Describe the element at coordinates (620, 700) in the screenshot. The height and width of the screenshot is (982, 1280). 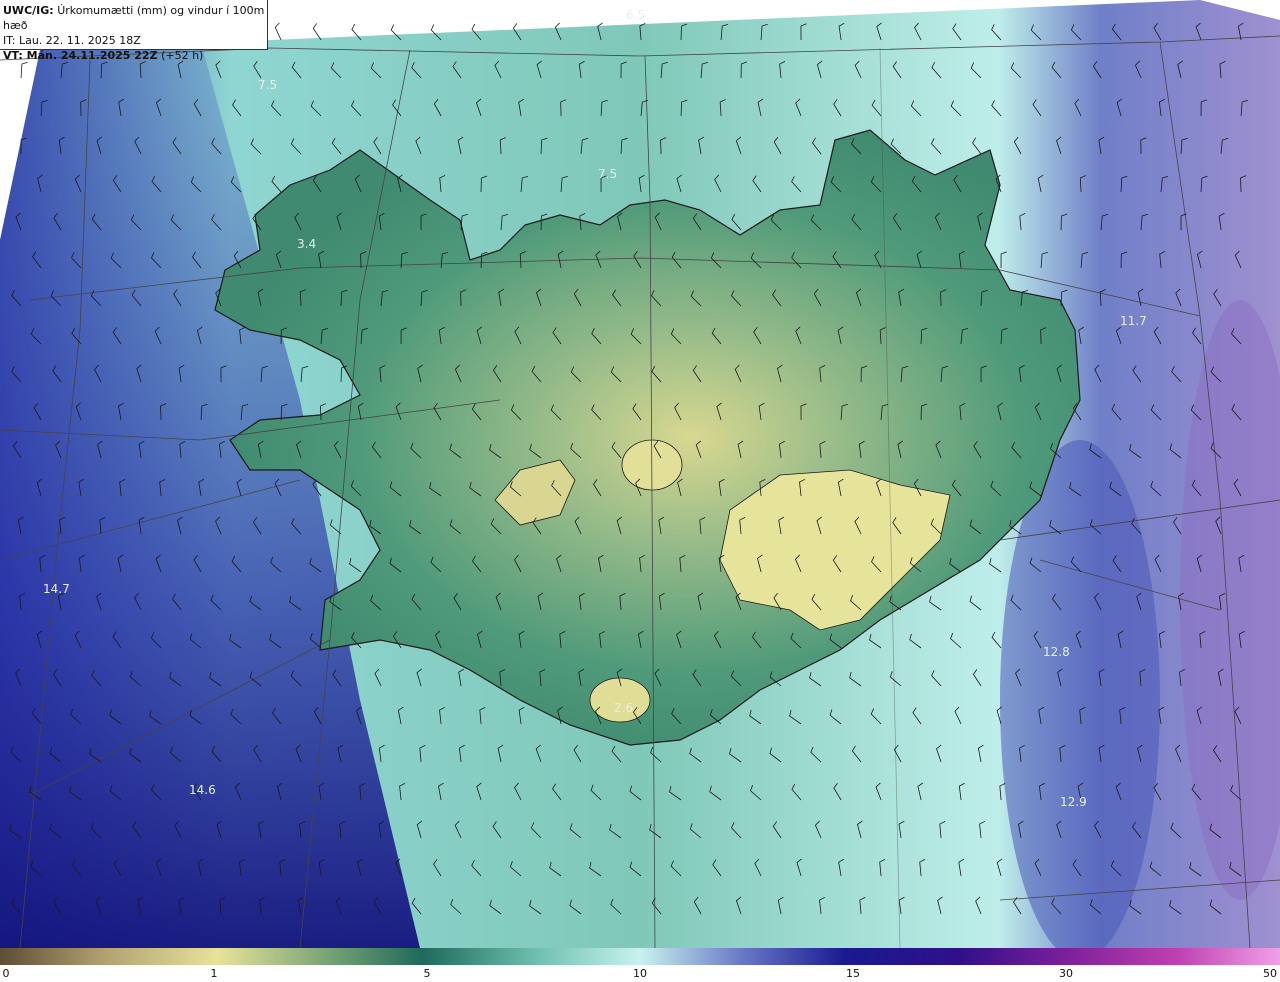
I see `myrdalsjokull-glacier` at that location.